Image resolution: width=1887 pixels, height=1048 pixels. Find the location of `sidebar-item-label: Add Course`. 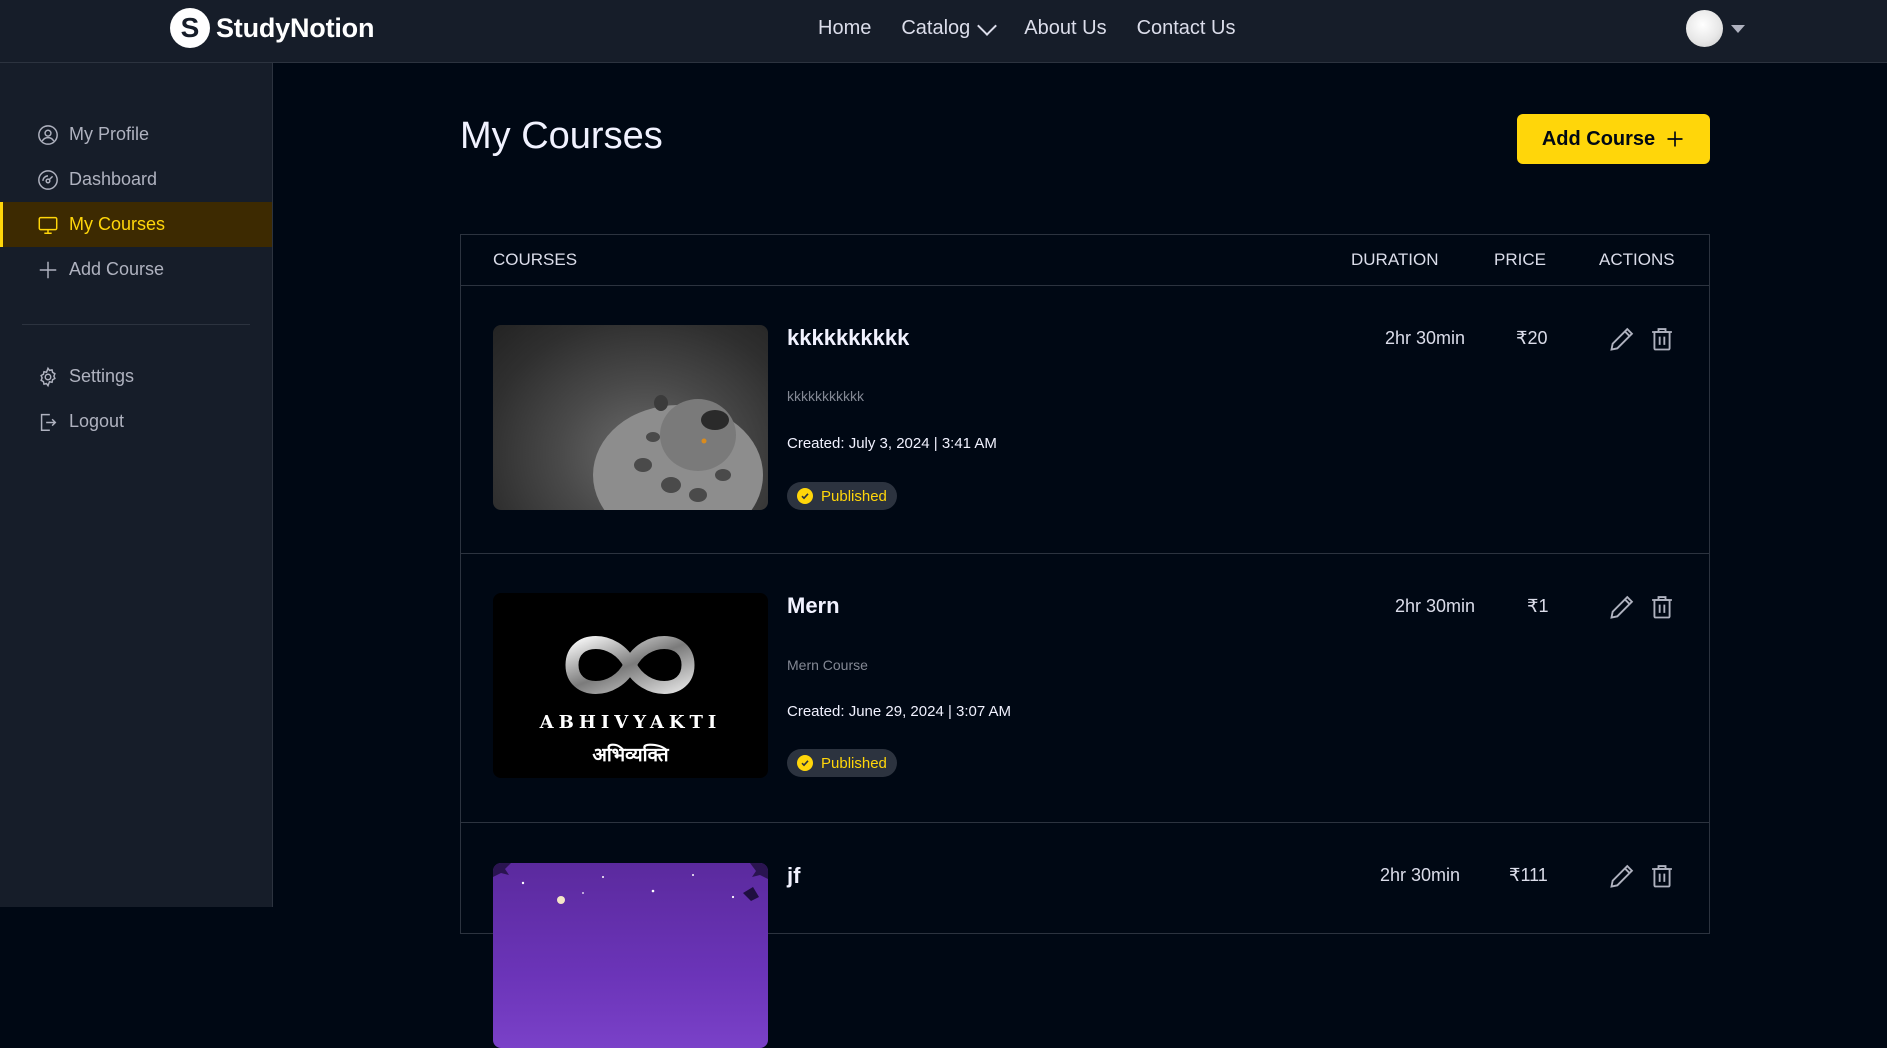

sidebar-item-label: Add Course is located at coordinates (117, 269).